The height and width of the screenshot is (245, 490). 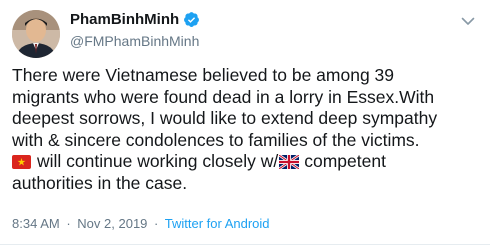 I want to click on tweet-text-segment: will continue working closely w/, so click(x=158, y=161).